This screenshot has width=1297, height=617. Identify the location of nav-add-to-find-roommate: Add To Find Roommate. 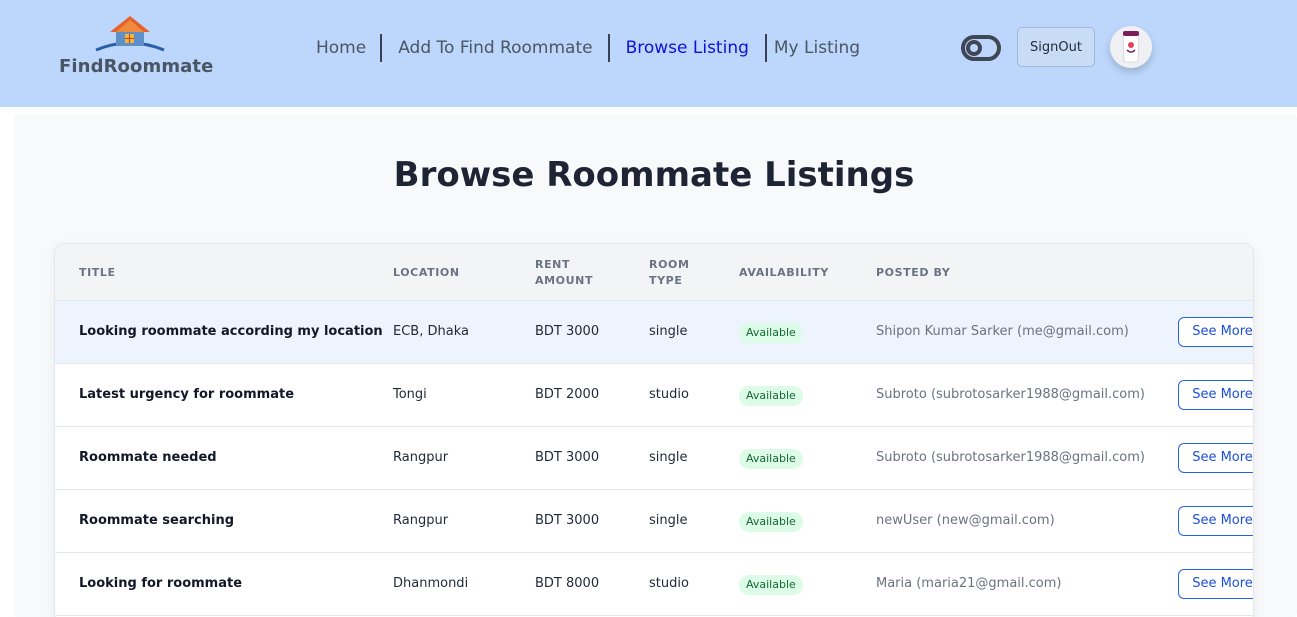
(495, 48).